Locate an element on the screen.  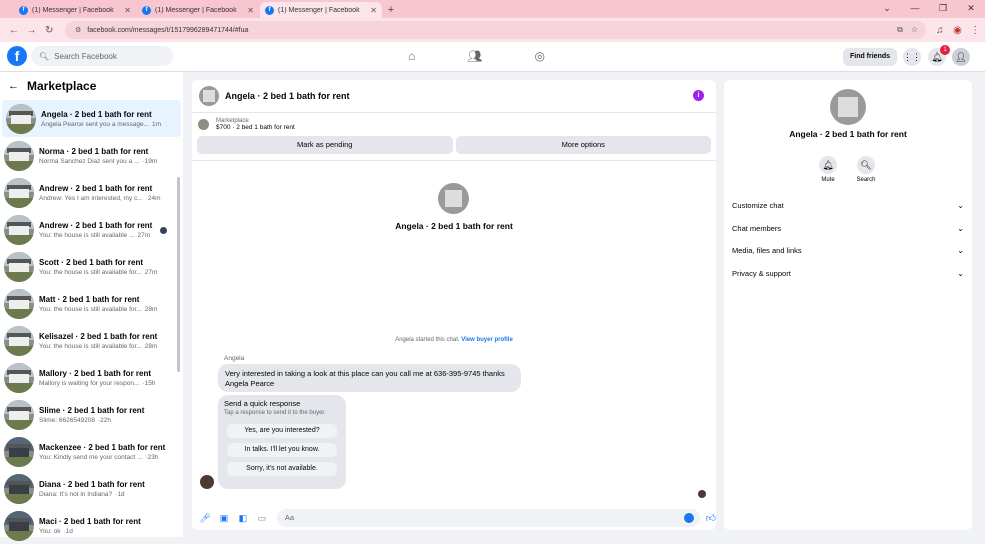
reload-icon: ↻ is located at coordinates (49, 30).